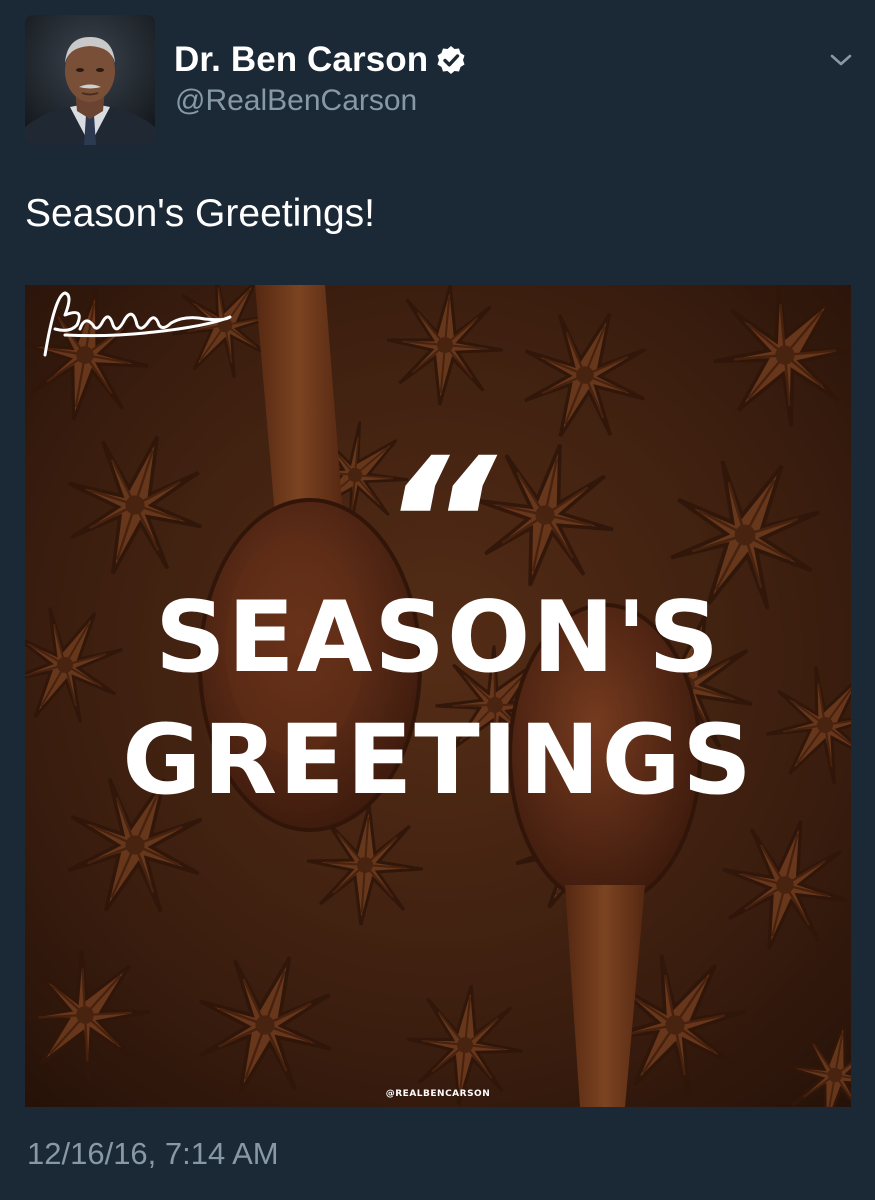  I want to click on avatar-photo, so click(90, 80).